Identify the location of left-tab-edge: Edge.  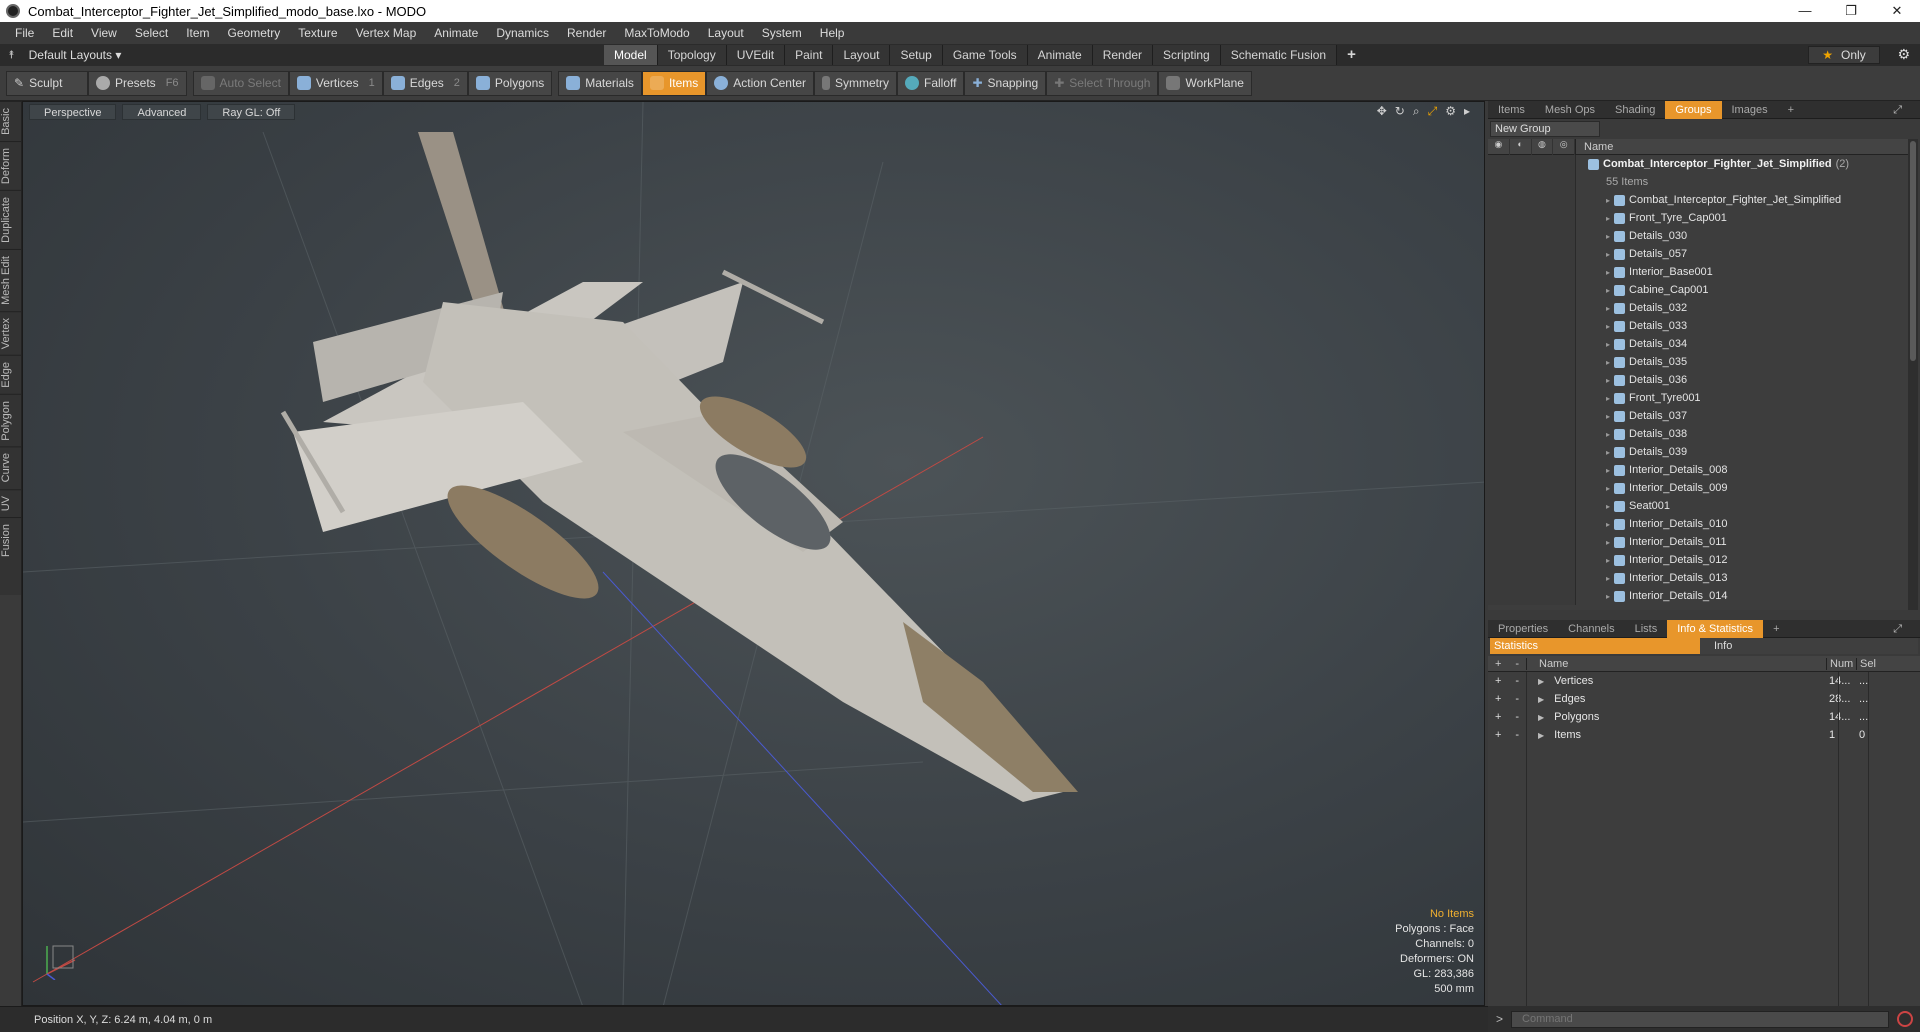
(11, 374).